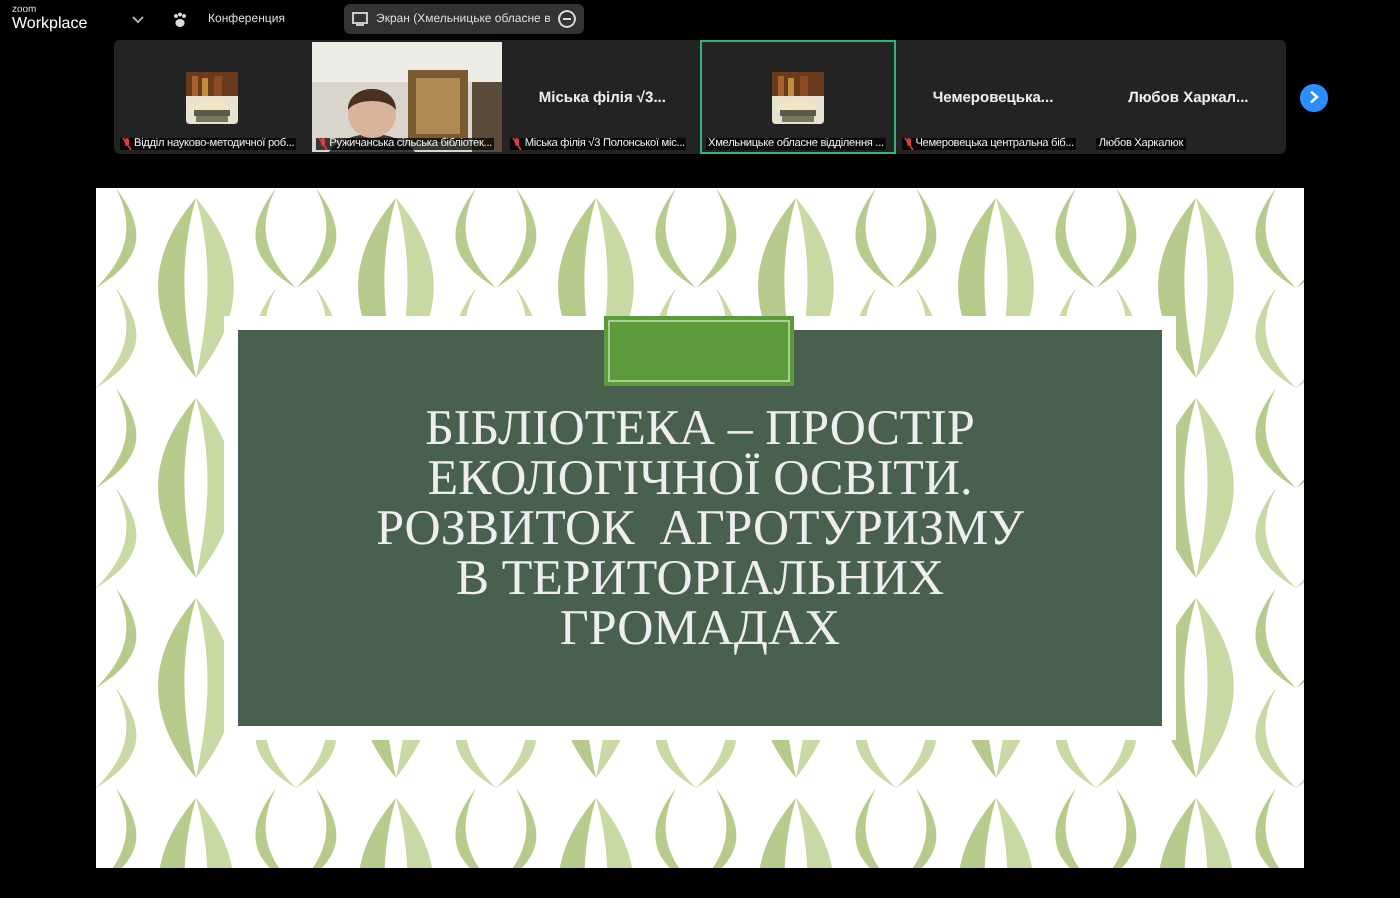 This screenshot has width=1400, height=898. I want to click on chevron-right-icon, so click(1314, 97).